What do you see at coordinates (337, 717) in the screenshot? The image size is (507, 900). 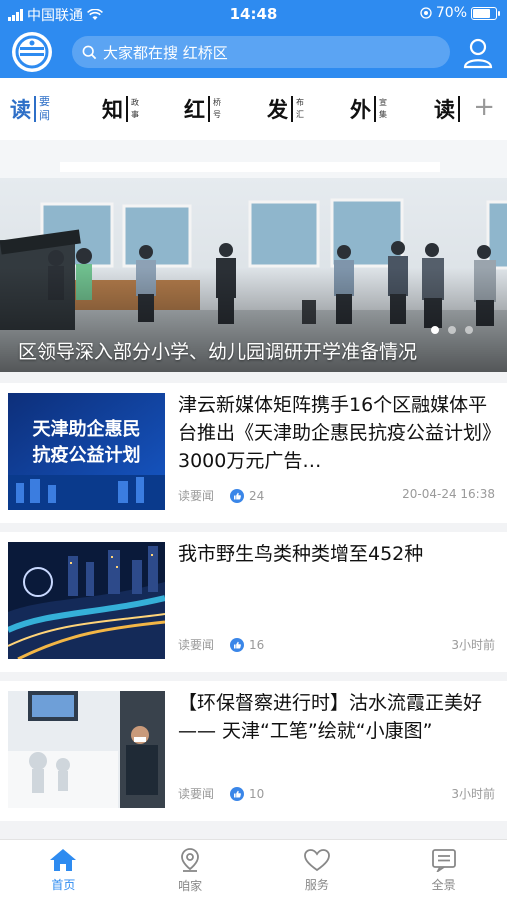 I see `news-title: 【环保督察进行时】沽水流霞正美好 —— 天津“工笔”绘就“小康图”` at bounding box center [337, 717].